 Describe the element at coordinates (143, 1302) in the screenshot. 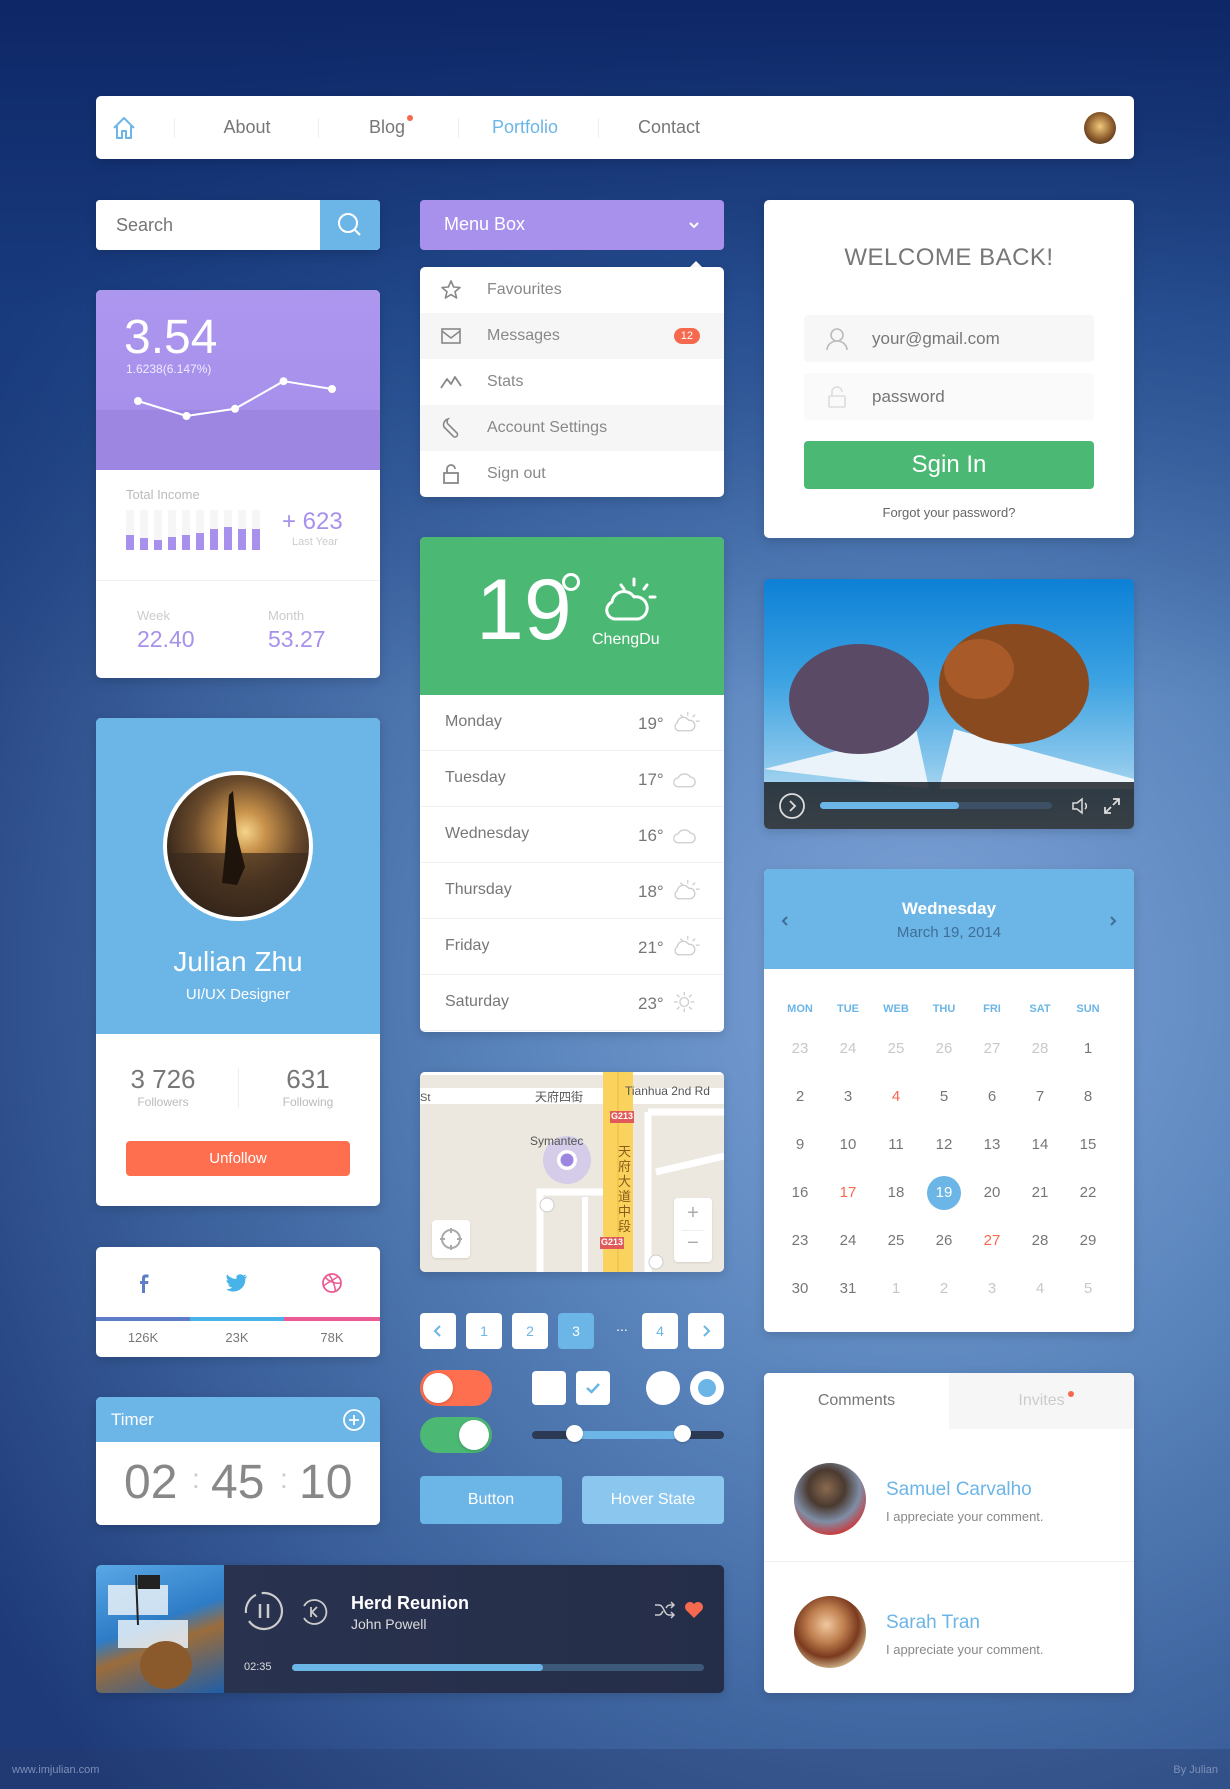

I see `social-facebook: 126K` at that location.